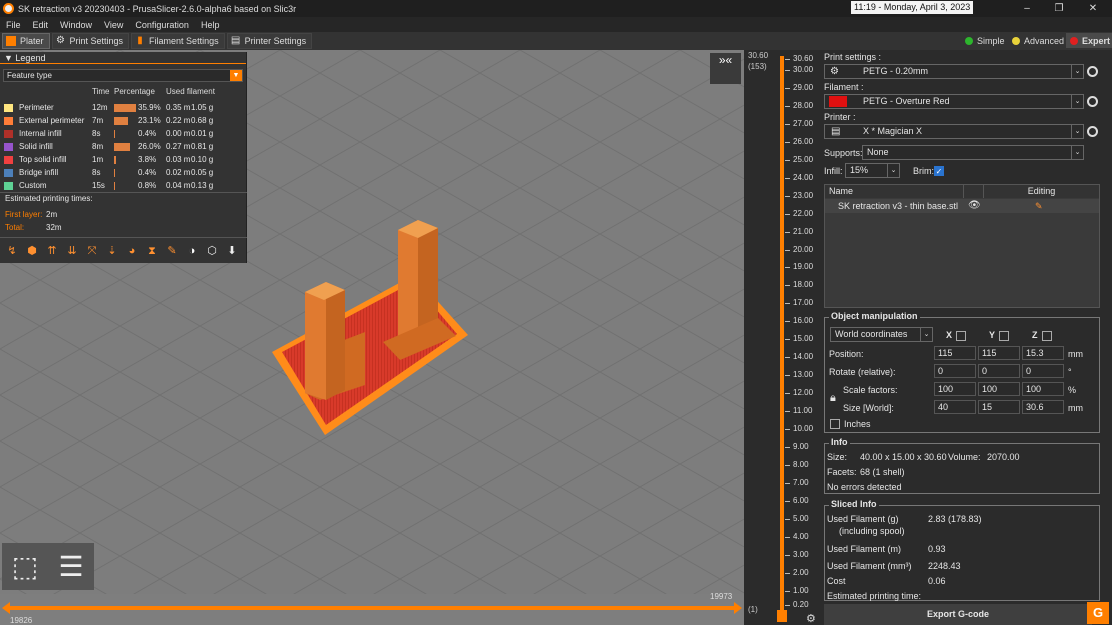 Image resolution: width=1112 pixels, height=625 pixels. What do you see at coordinates (132, 251) in the screenshot?
I see `color-changes-icon: ◕` at bounding box center [132, 251].